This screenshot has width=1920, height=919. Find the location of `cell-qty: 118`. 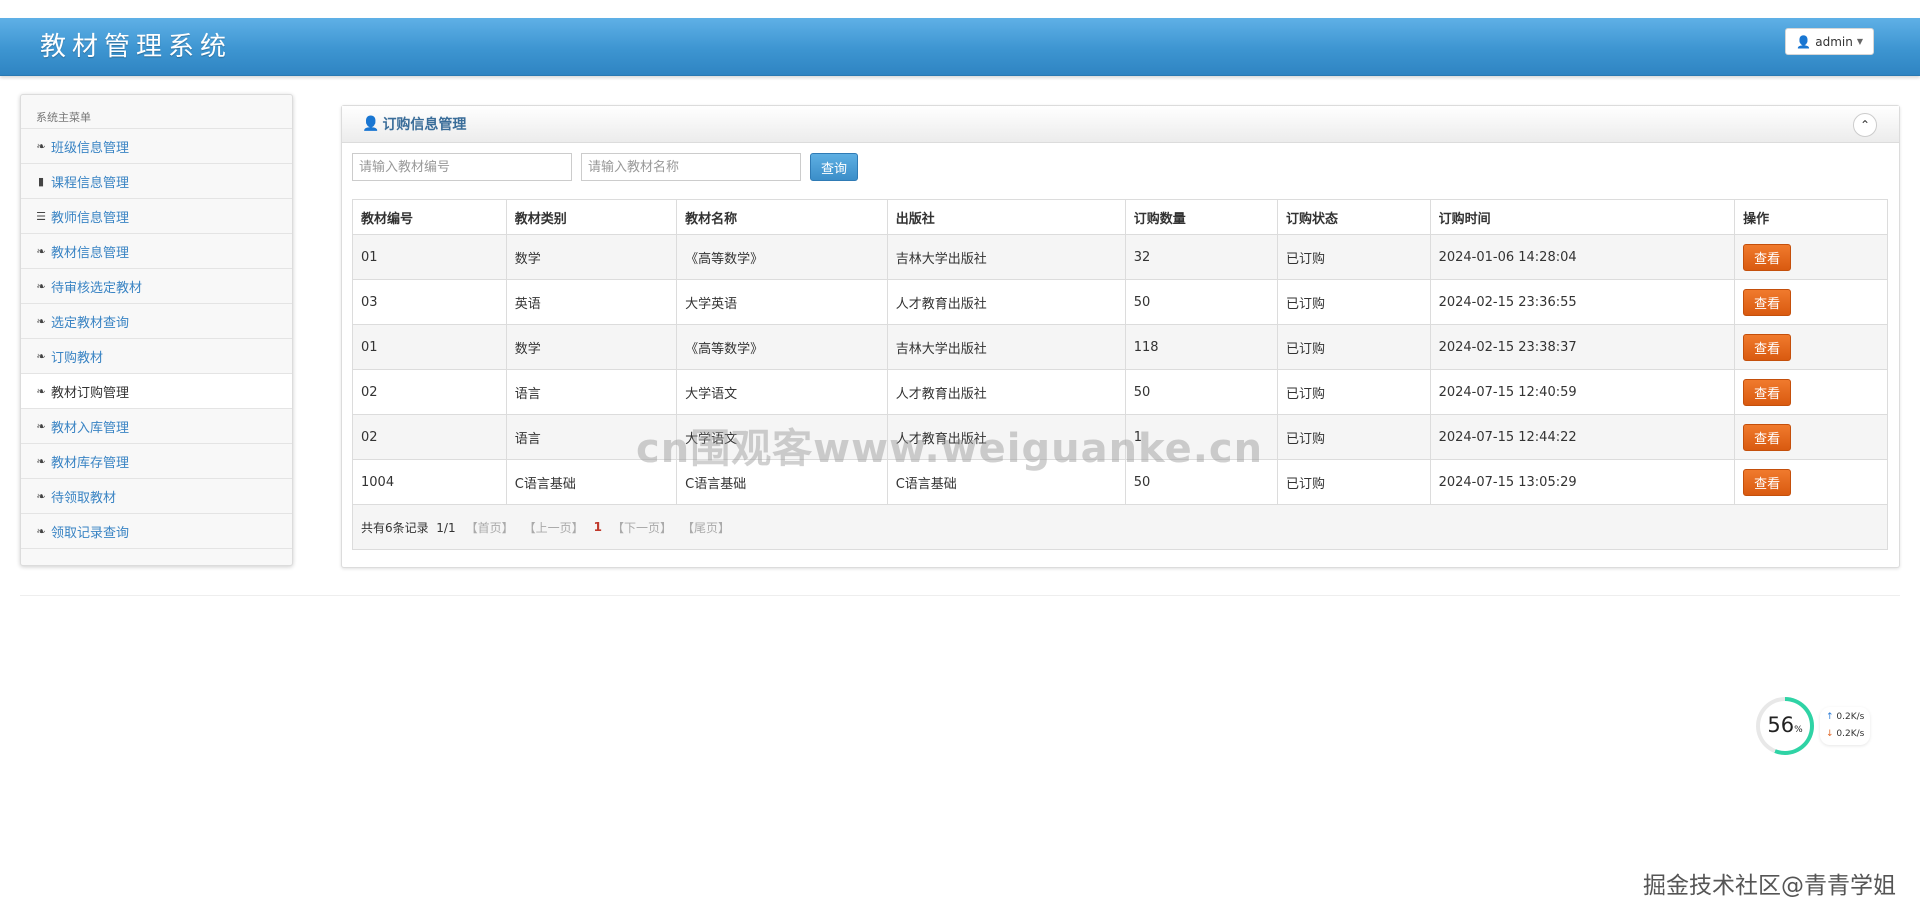

cell-qty: 118 is located at coordinates (1201, 347).